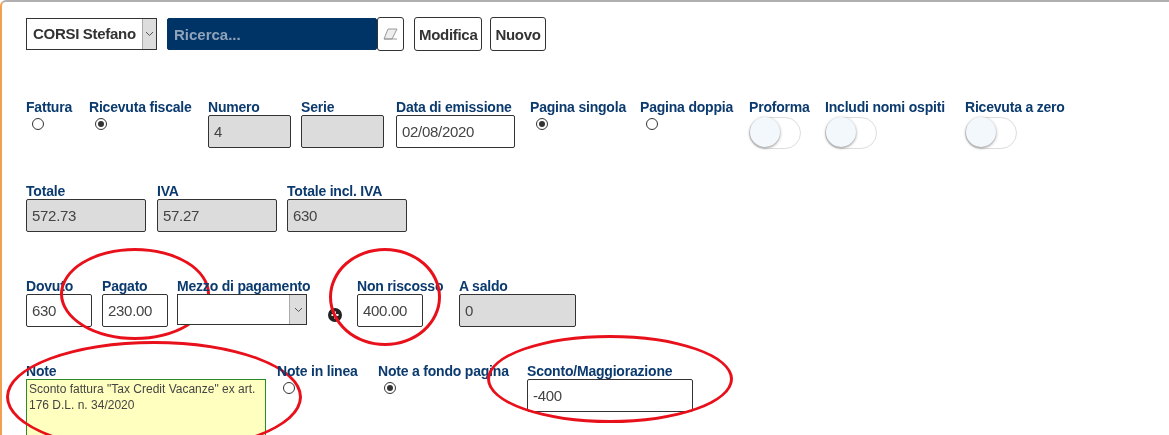  What do you see at coordinates (390, 310) in the screenshot?
I see `input-field: 400.00` at bounding box center [390, 310].